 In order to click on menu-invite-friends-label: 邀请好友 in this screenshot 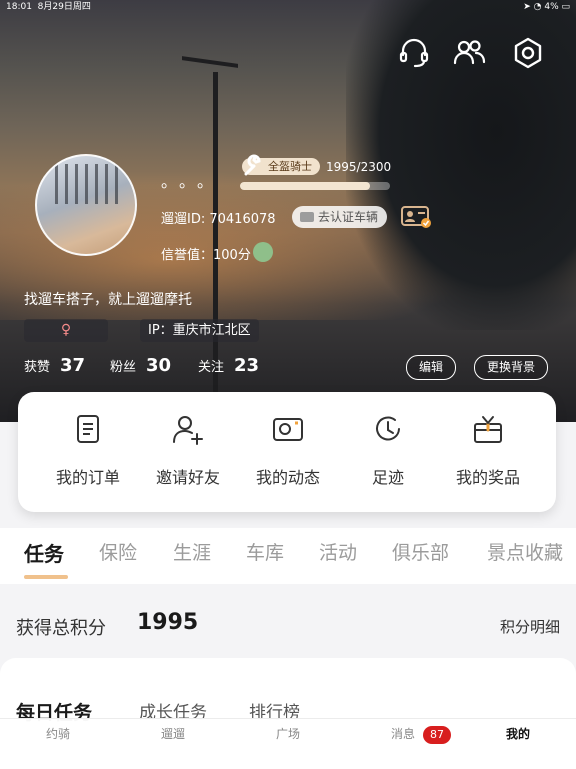, I will do `click(187, 477)`.